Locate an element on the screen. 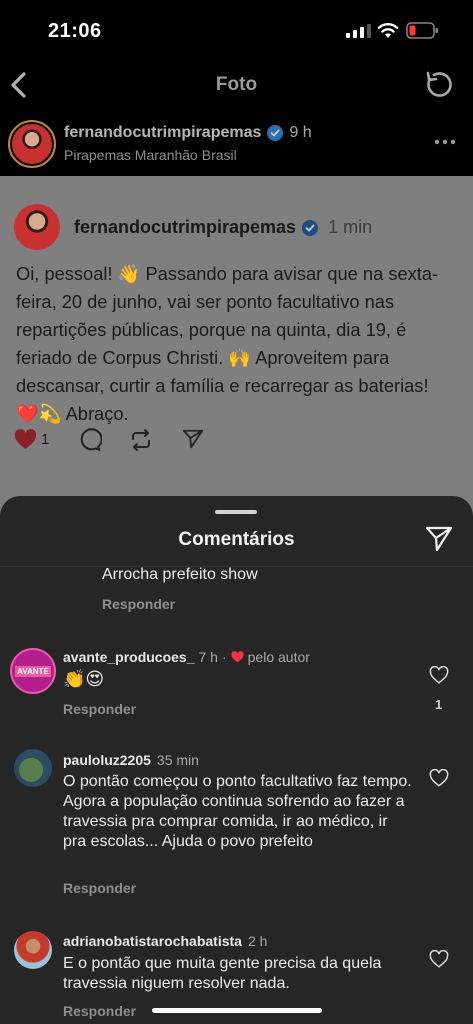  page-title: Foto is located at coordinates (236, 84).